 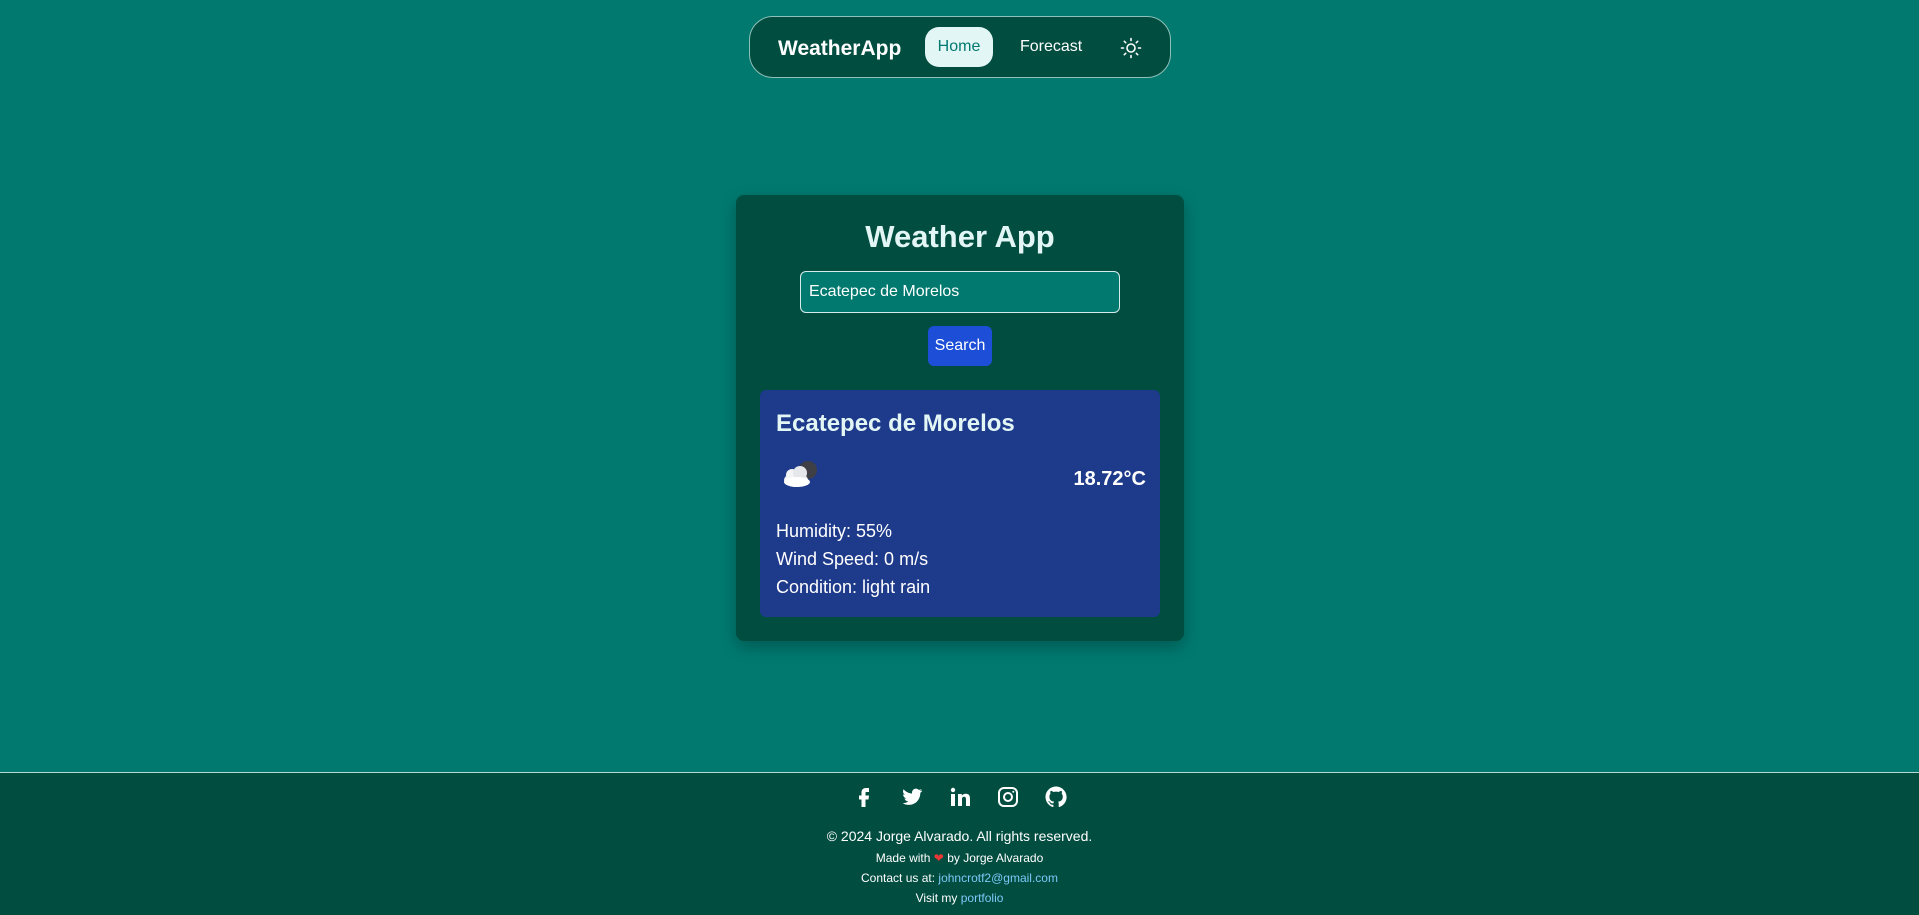 I want to click on sun-icon, so click(x=1131, y=48).